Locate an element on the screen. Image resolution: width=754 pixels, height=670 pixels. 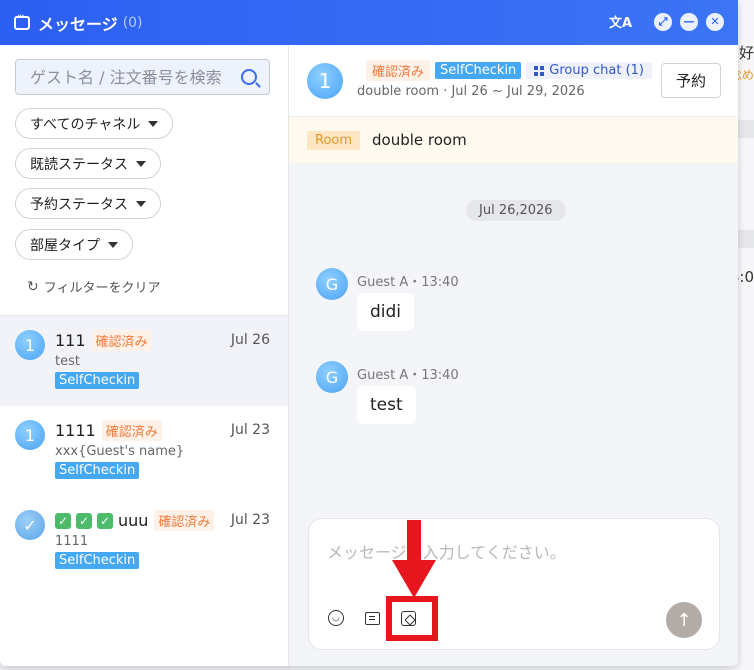
message-input is located at coordinates (517, 559).